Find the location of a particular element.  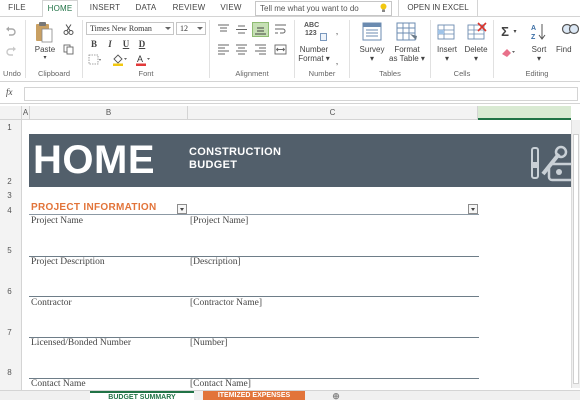

formula-bar: fx is located at coordinates (290, 94).